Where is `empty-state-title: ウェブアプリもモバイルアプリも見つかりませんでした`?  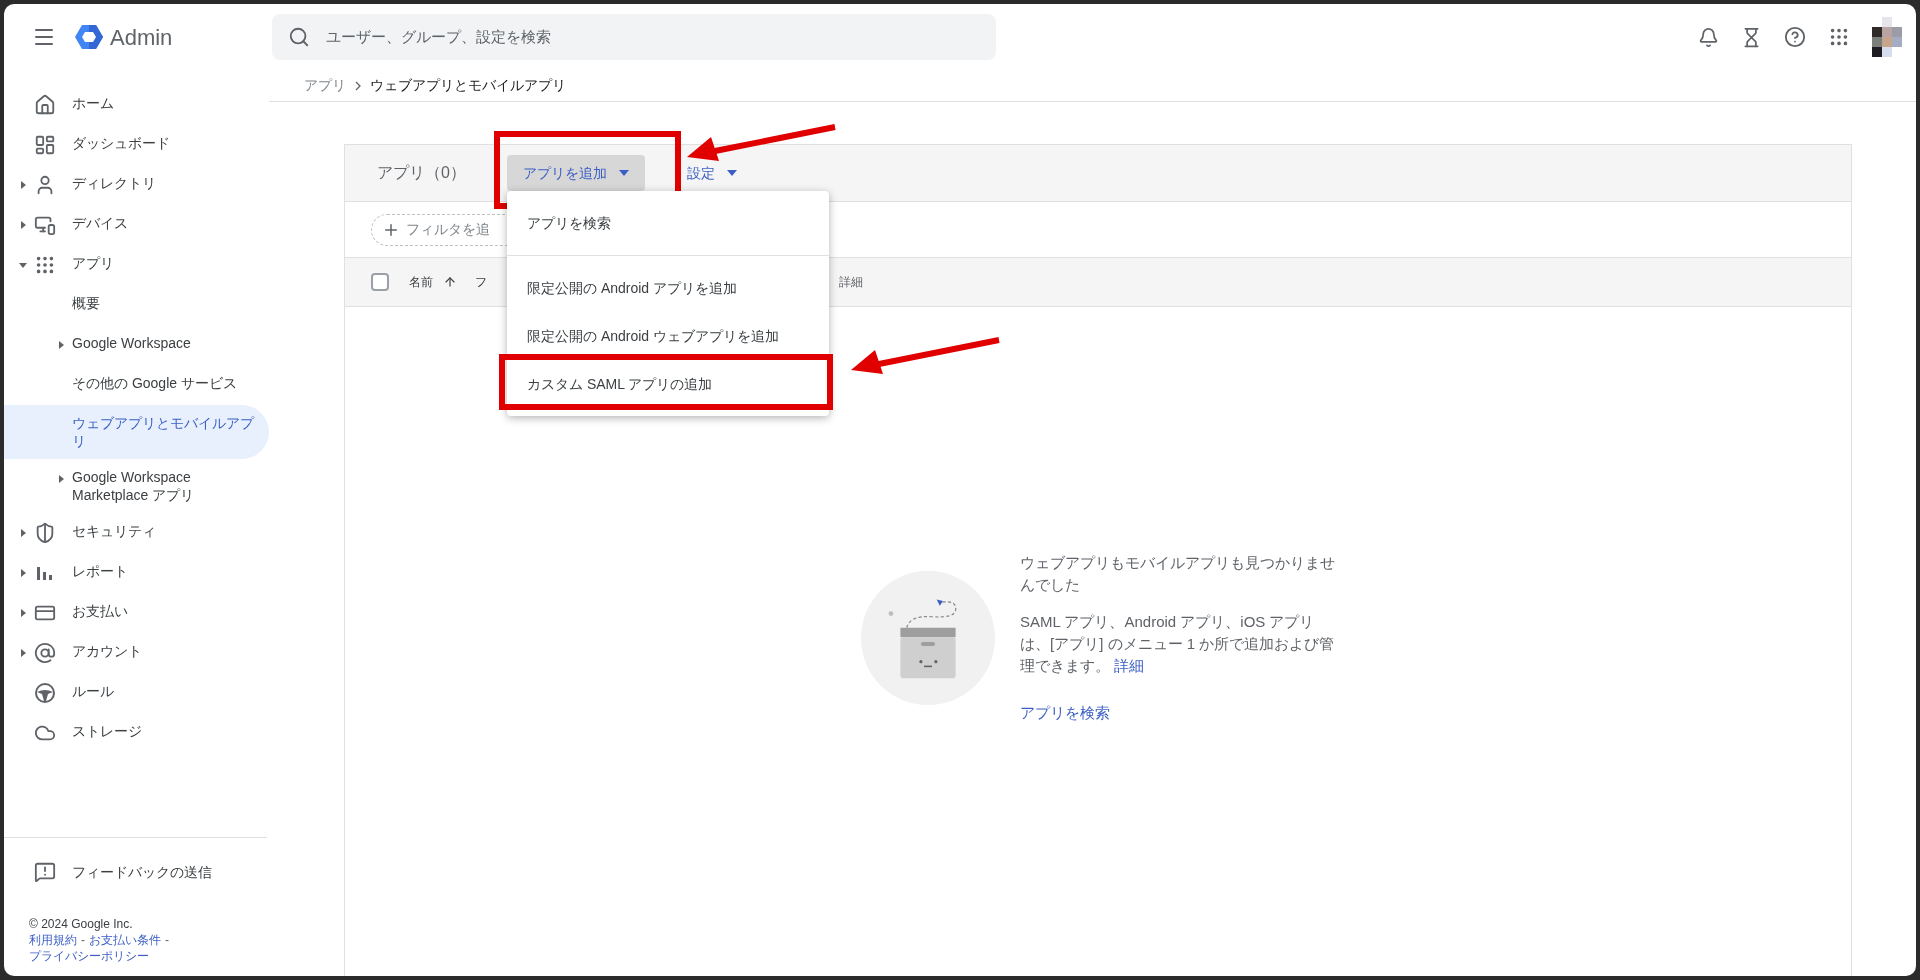
empty-state-title: ウェブアプリもモバイルアプリも見つかりませんでした is located at coordinates (1178, 574).